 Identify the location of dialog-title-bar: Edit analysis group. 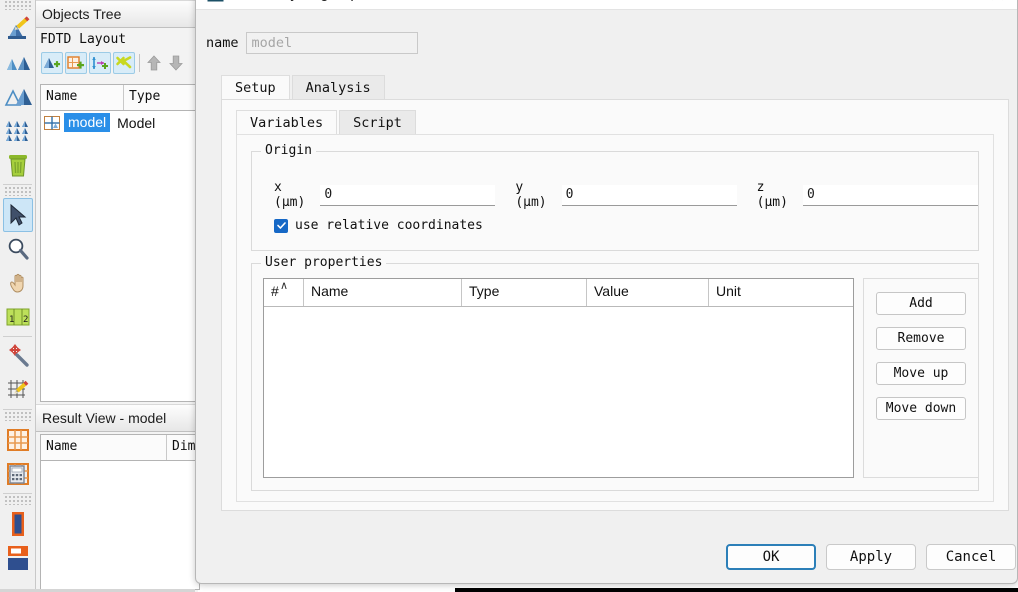
(606, 5).